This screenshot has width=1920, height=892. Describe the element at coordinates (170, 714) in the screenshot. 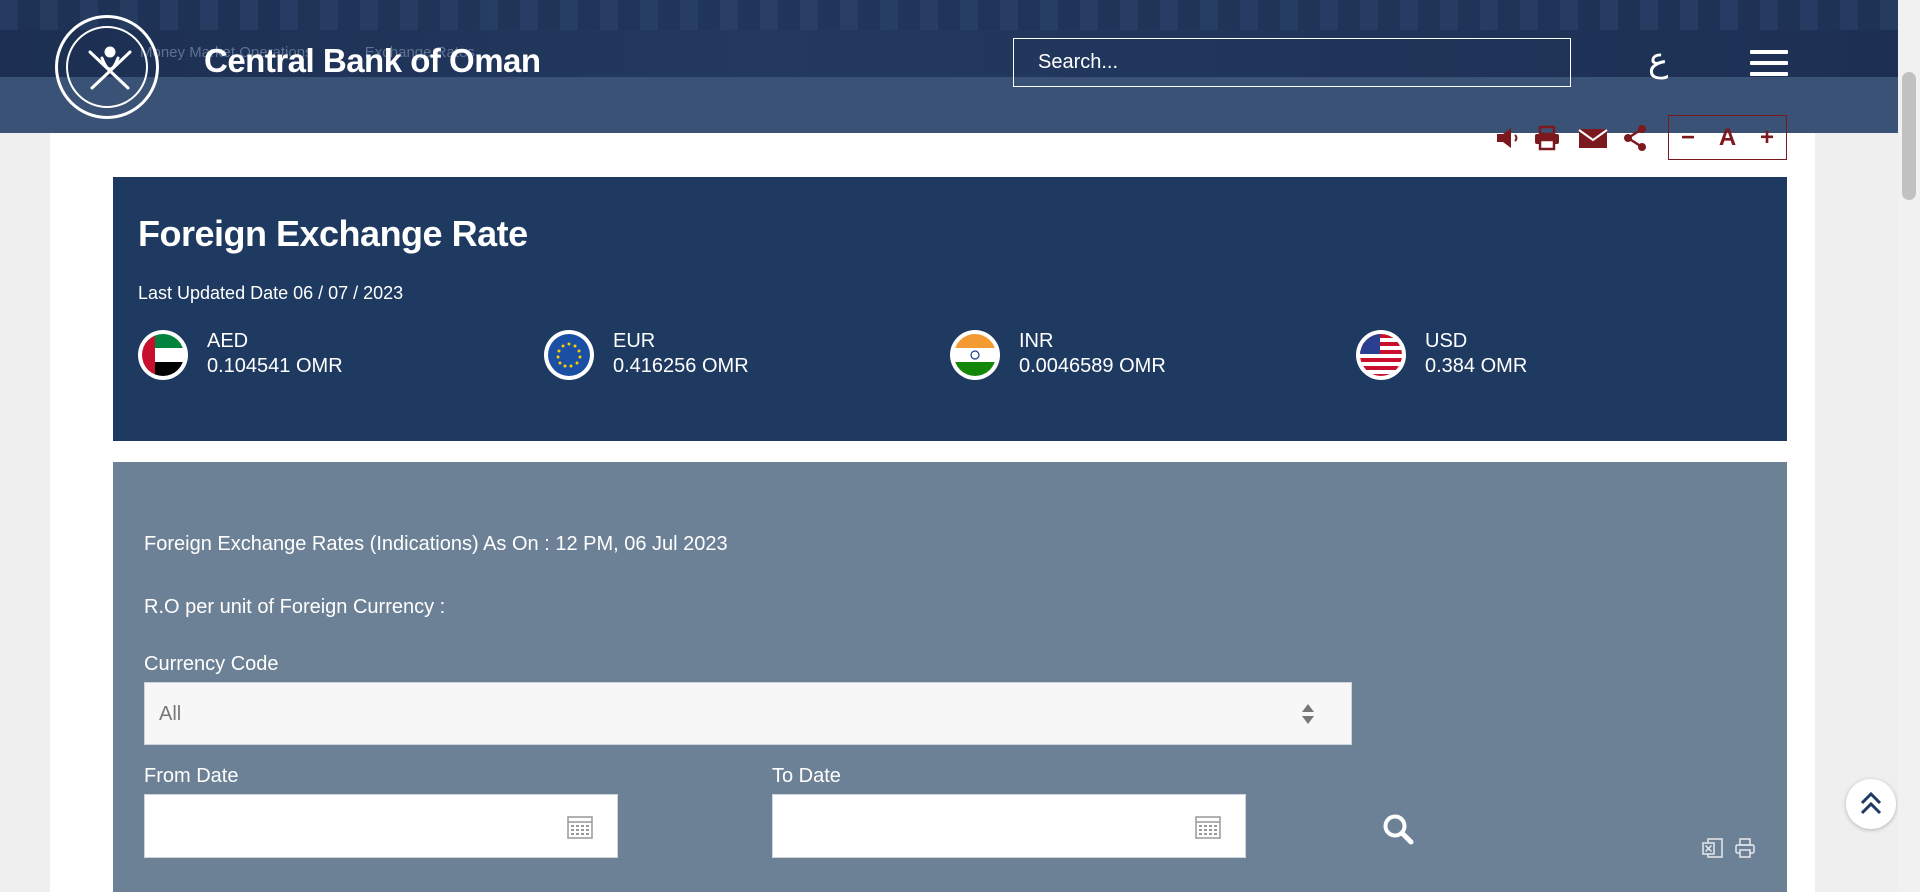

I see `currency-selected-value: All` at that location.